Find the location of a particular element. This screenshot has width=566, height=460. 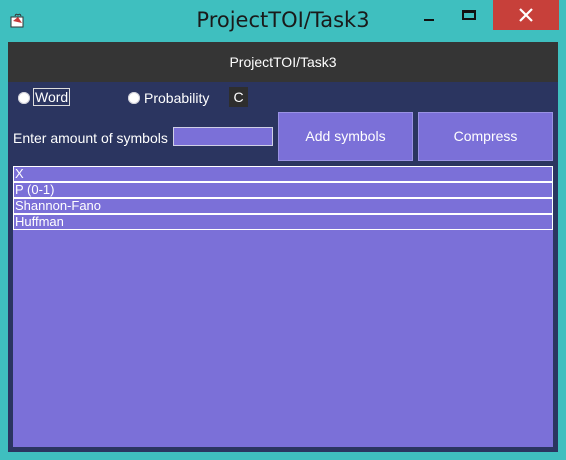

minimize-icon is located at coordinates (429, 20).